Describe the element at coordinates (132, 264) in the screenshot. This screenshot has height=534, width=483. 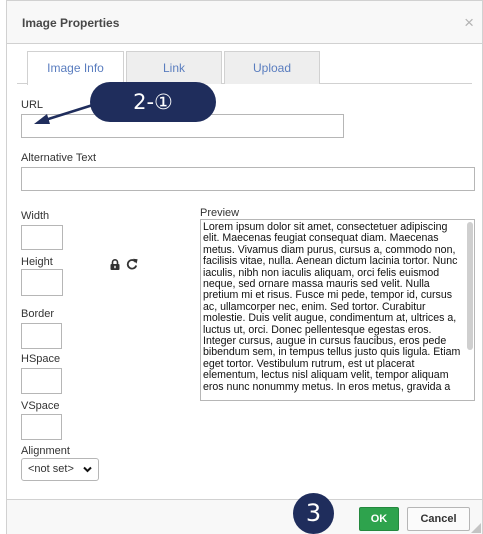
I see `reset-size-icon` at that location.